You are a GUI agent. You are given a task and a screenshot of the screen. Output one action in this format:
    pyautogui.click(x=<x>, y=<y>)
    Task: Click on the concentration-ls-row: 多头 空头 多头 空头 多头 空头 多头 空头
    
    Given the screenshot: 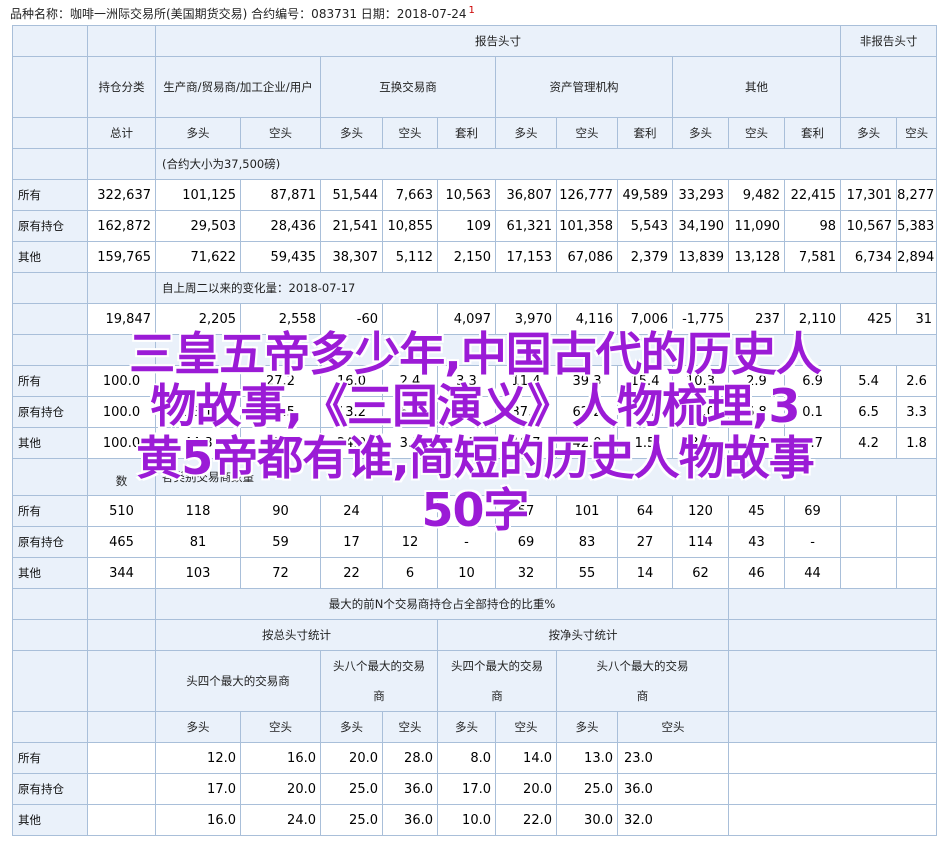 What is the action you would take?
    pyautogui.click(x=475, y=727)
    